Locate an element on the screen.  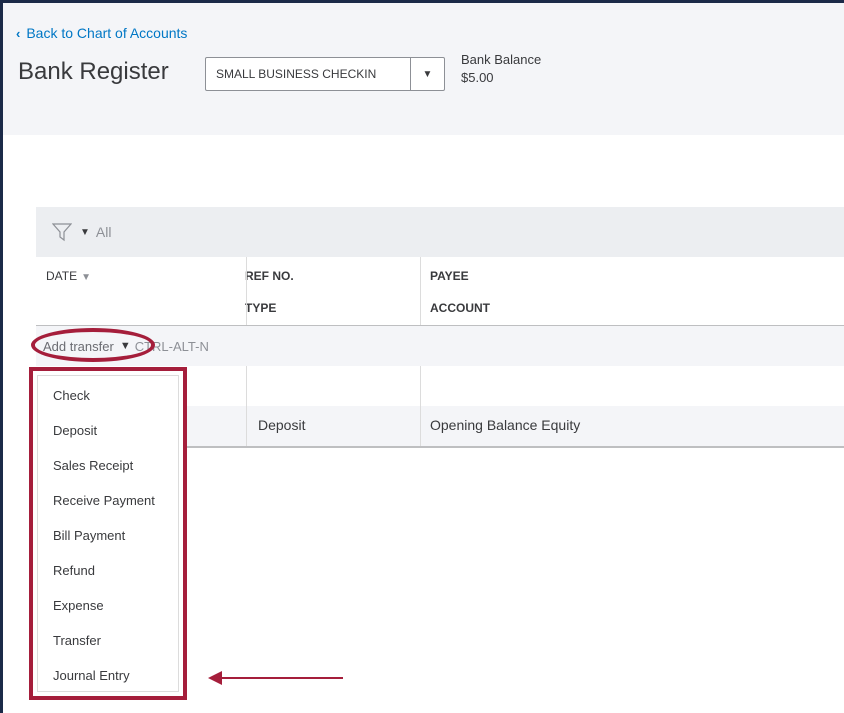
menu-item-check: Check is located at coordinates (71, 395).